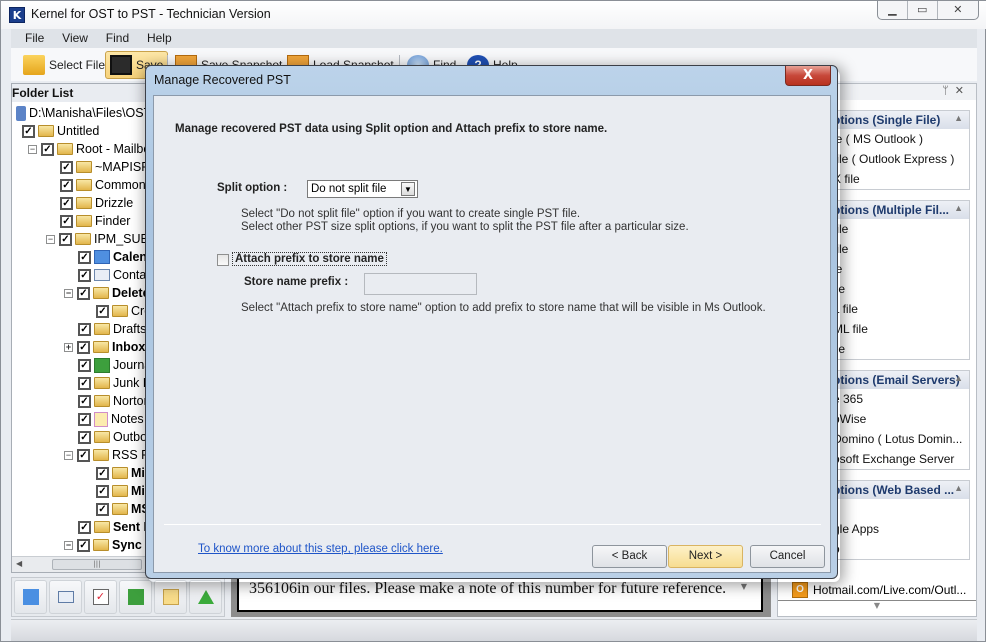 The height and width of the screenshot is (642, 986). I want to click on nav-calendar-button, so click(30, 597).